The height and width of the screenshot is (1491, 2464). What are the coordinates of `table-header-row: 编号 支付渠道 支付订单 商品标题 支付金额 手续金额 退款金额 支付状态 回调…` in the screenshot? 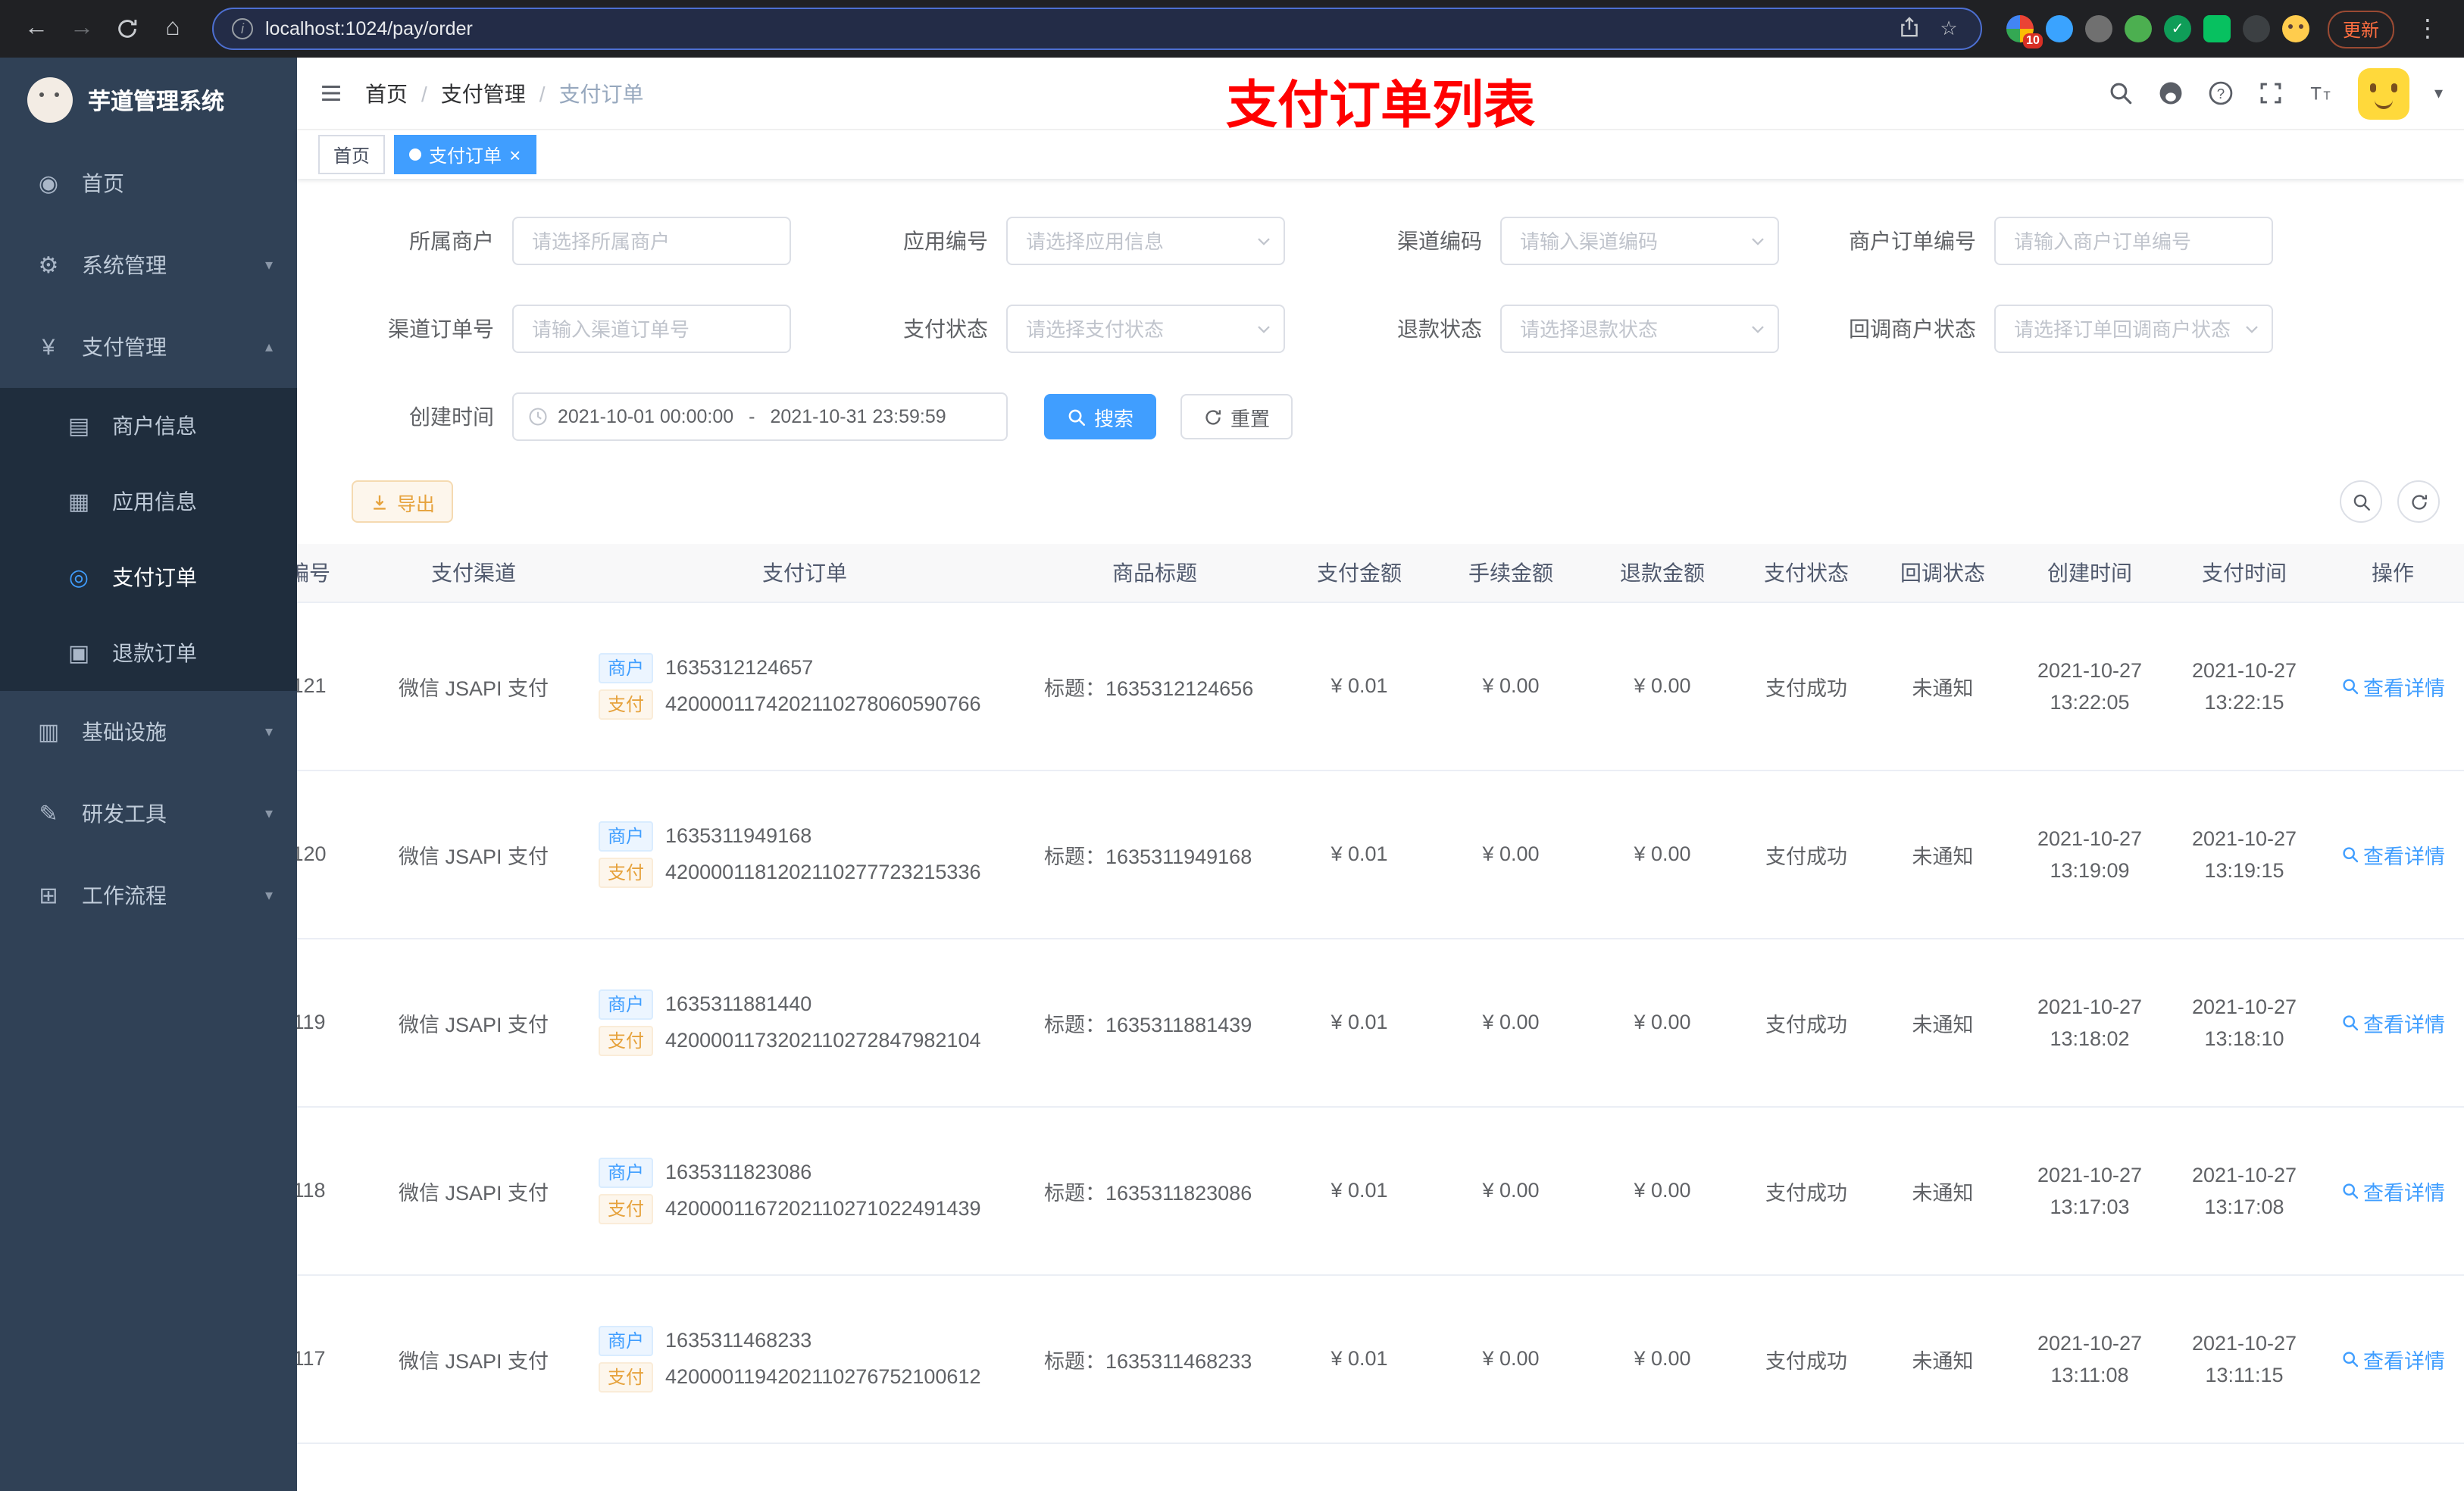 It's located at (1380, 573).